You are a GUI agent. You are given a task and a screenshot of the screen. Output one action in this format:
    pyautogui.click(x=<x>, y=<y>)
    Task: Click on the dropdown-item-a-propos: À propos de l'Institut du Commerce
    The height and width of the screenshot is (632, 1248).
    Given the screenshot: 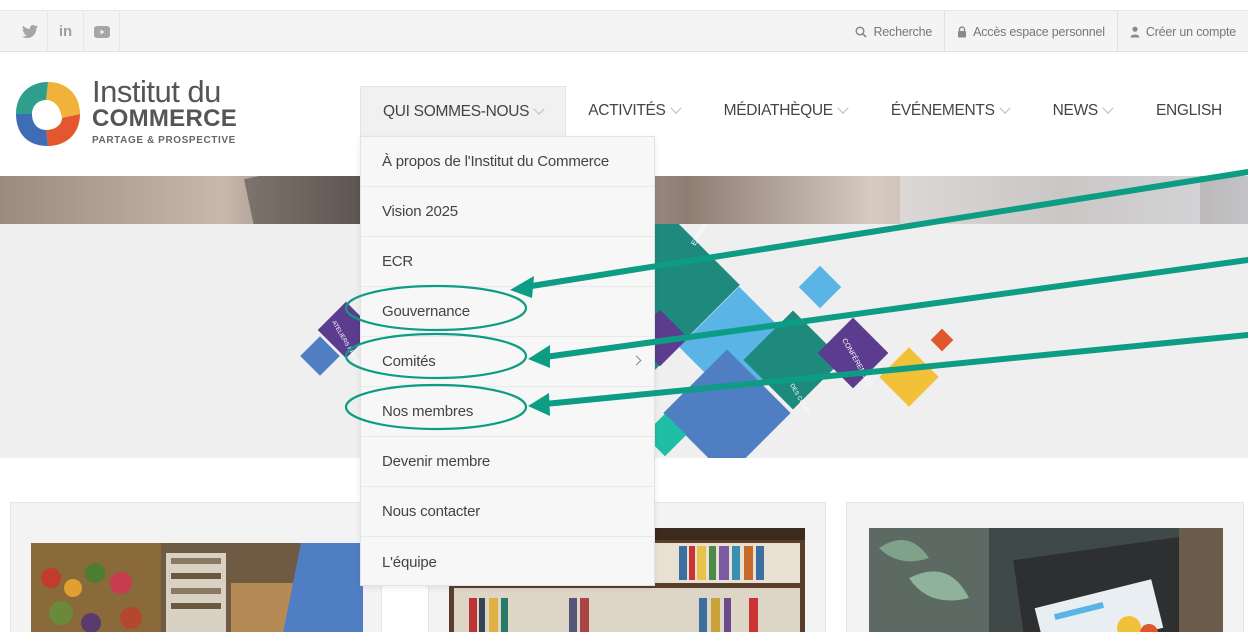 What is the action you would take?
    pyautogui.click(x=507, y=162)
    